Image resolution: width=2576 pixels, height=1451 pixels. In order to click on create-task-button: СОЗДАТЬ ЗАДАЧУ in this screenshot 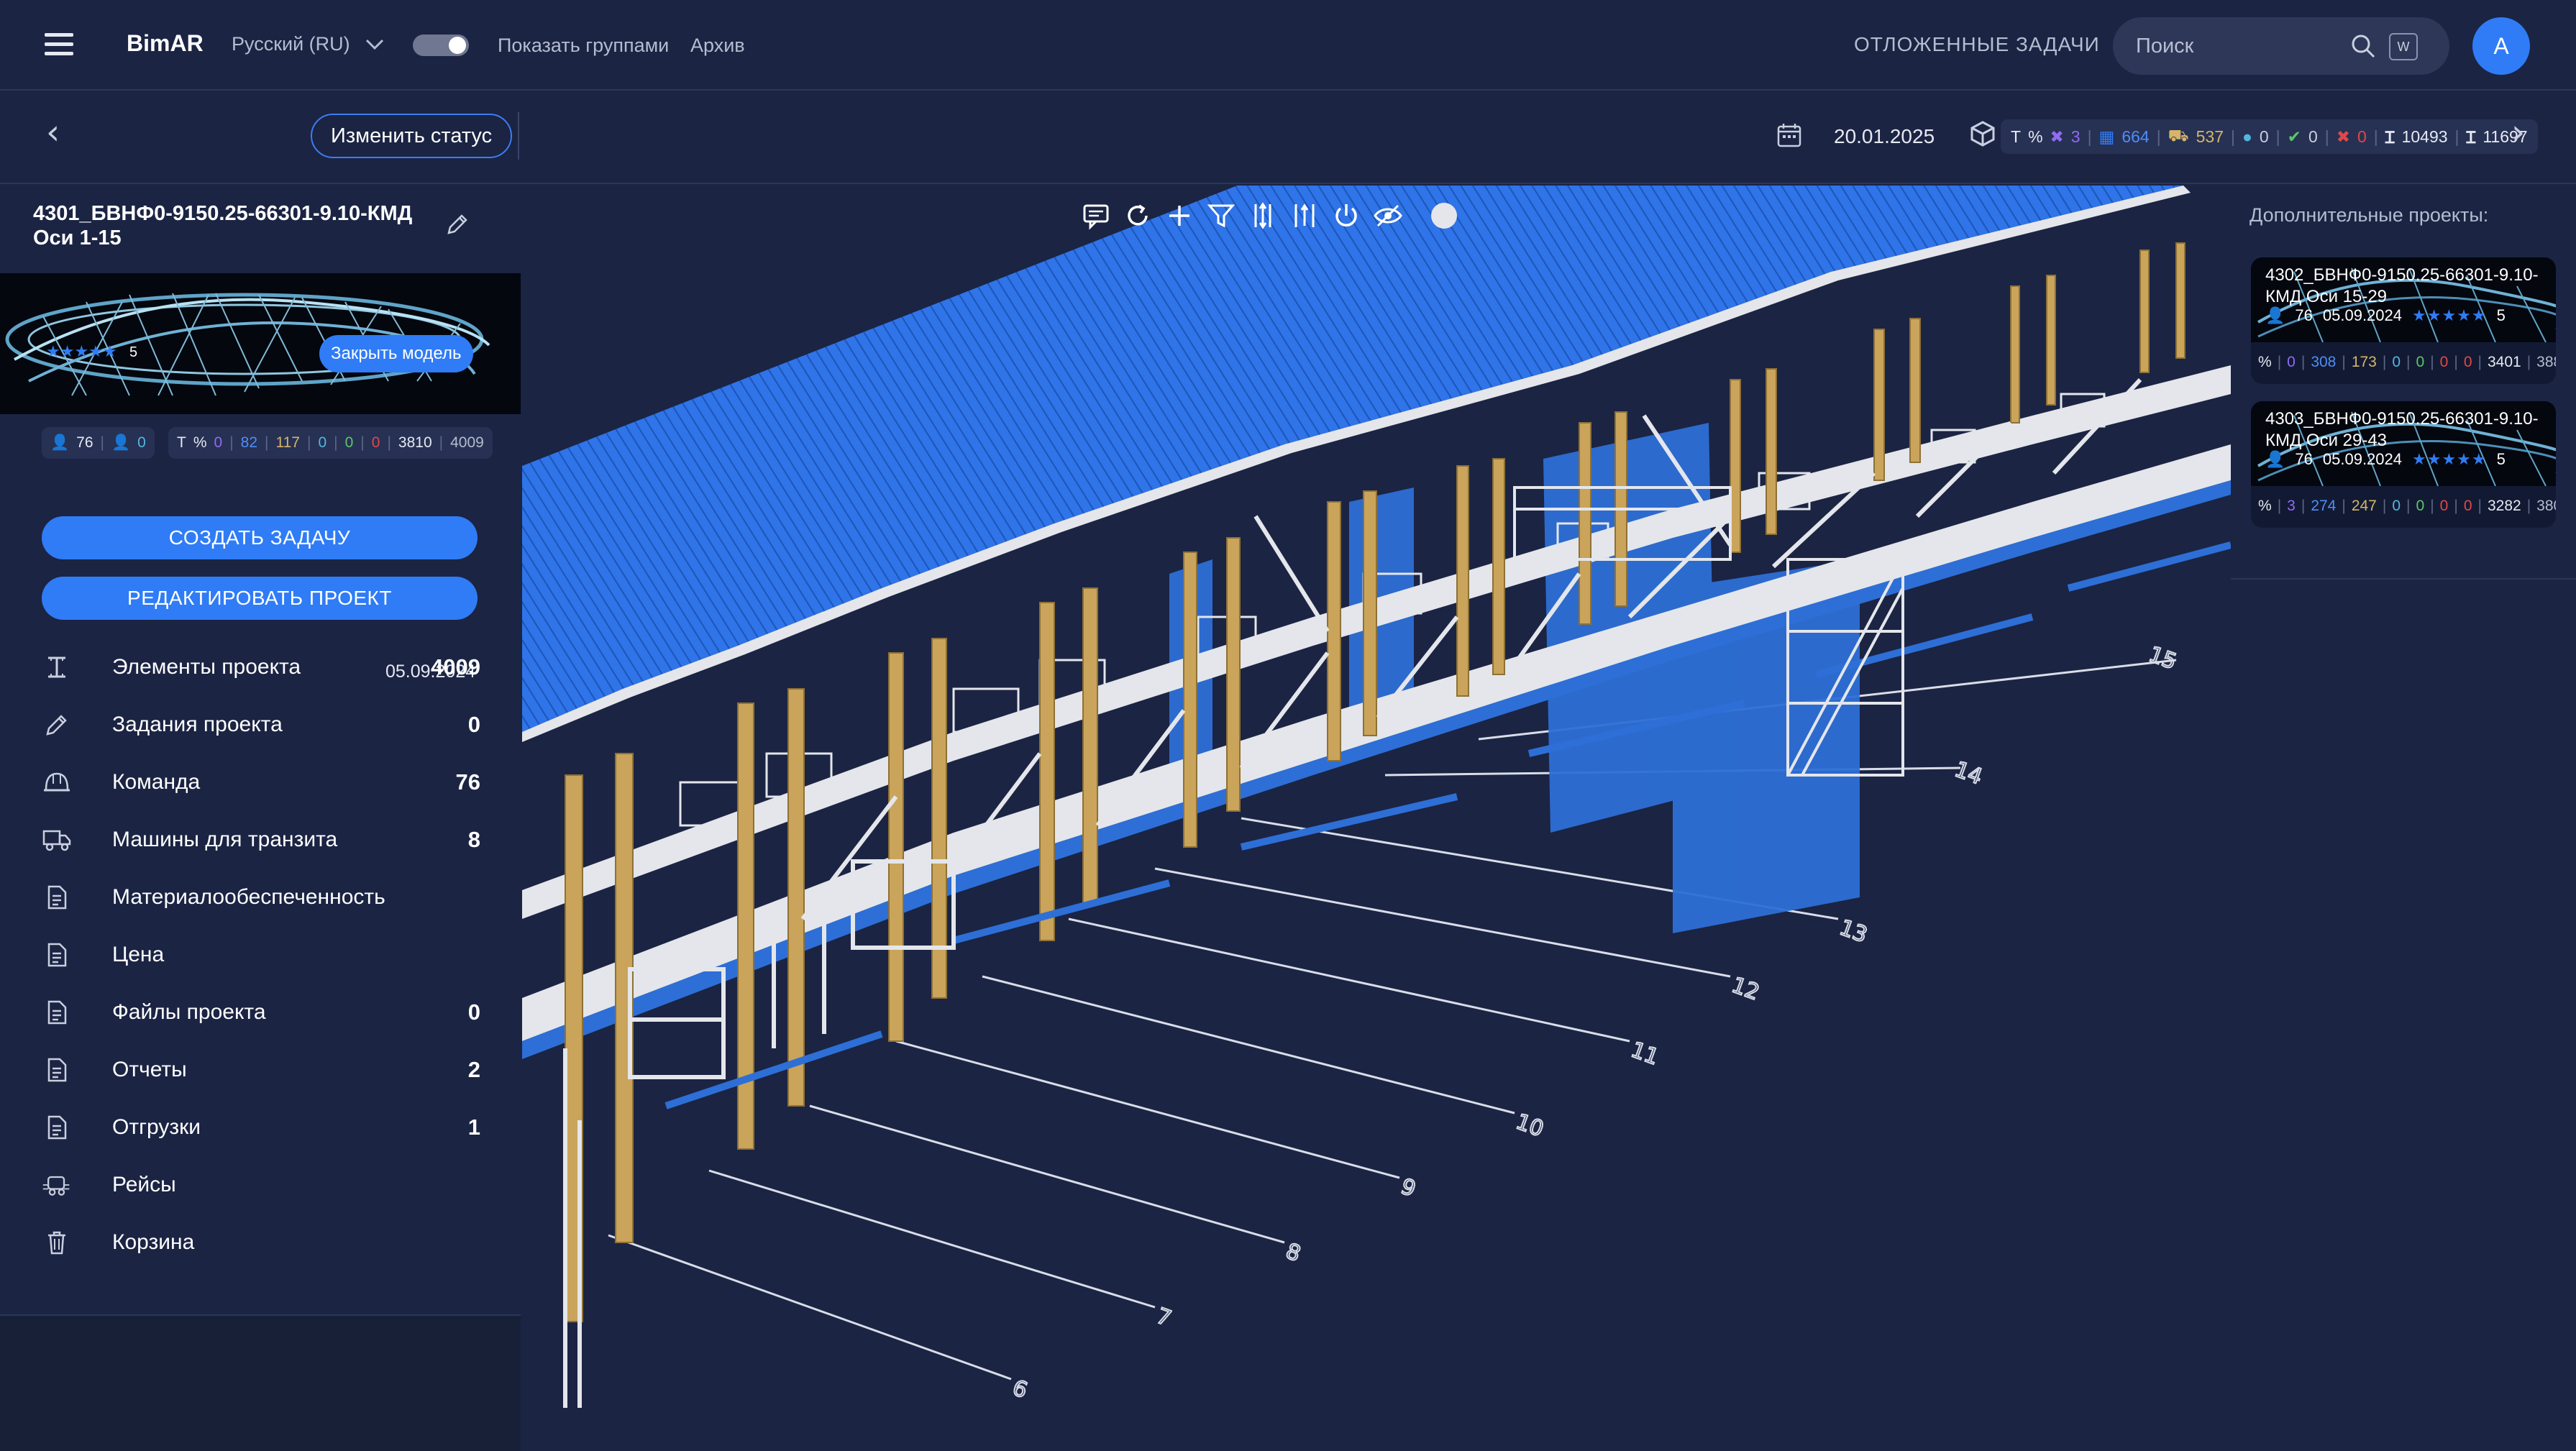, I will do `click(260, 537)`.